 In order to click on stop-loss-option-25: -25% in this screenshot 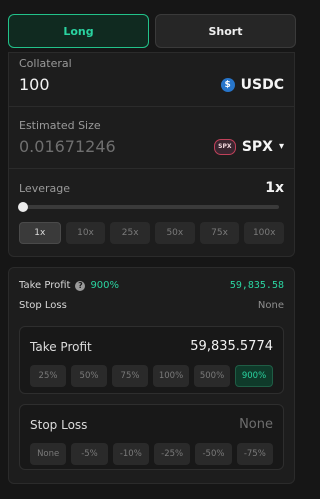, I will do `click(172, 454)`.